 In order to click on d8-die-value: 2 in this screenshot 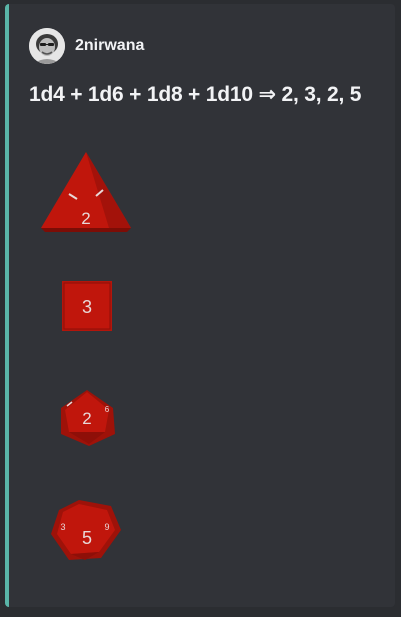, I will do `click(86, 418)`.